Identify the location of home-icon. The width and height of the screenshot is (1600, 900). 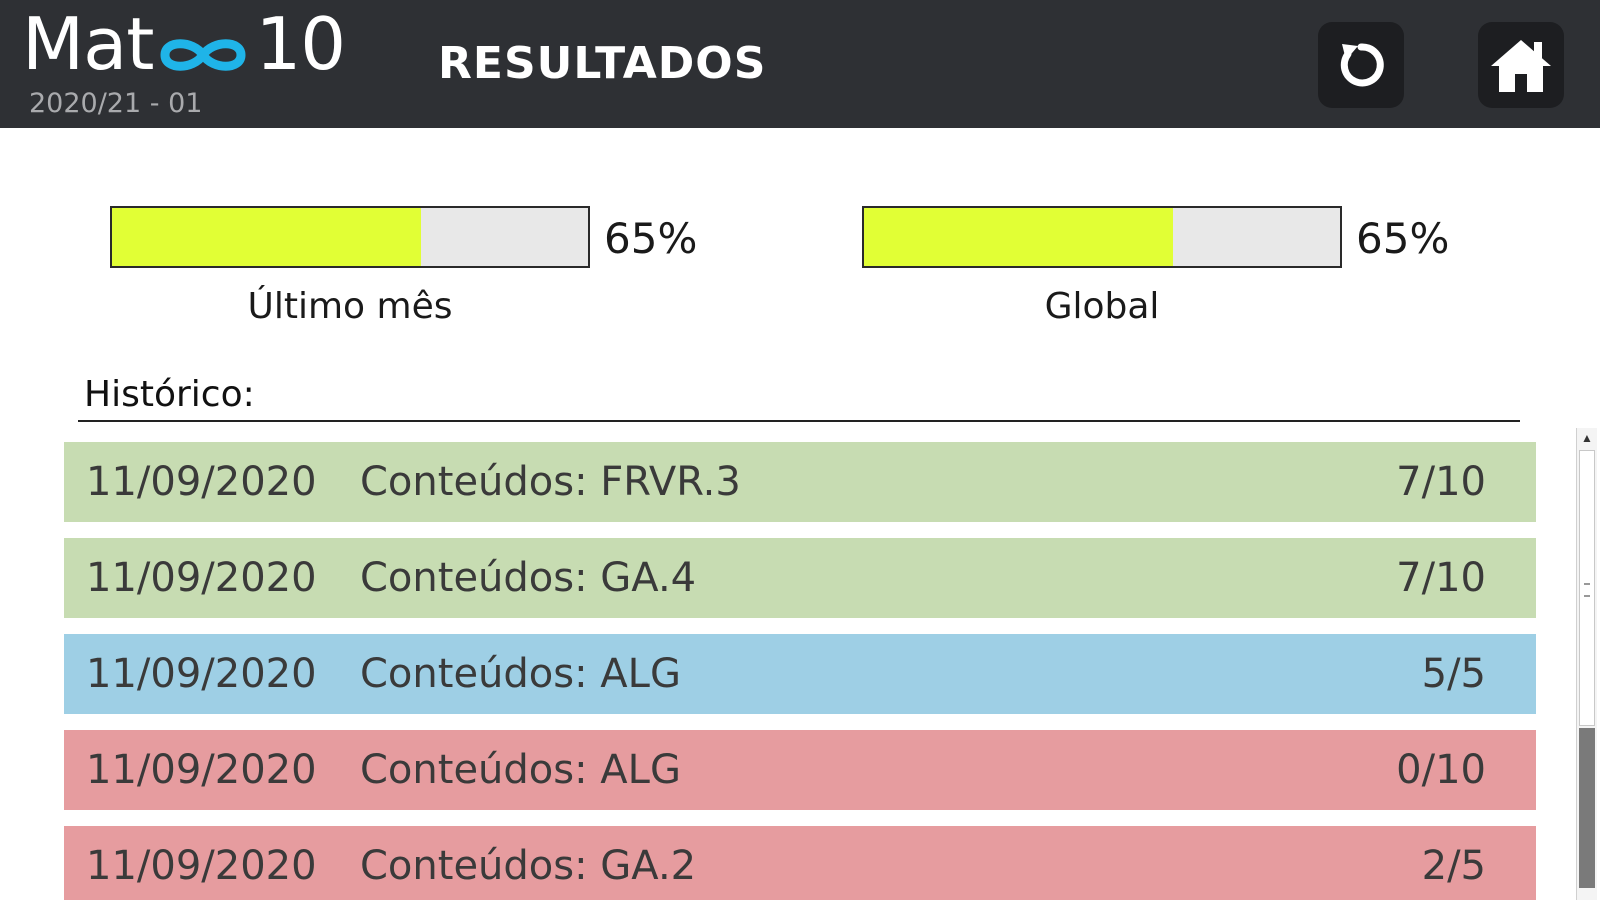
(1521, 66).